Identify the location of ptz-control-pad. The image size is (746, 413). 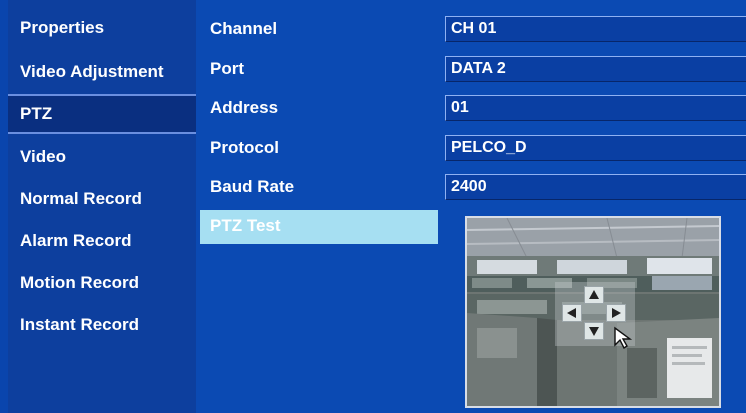
(595, 314).